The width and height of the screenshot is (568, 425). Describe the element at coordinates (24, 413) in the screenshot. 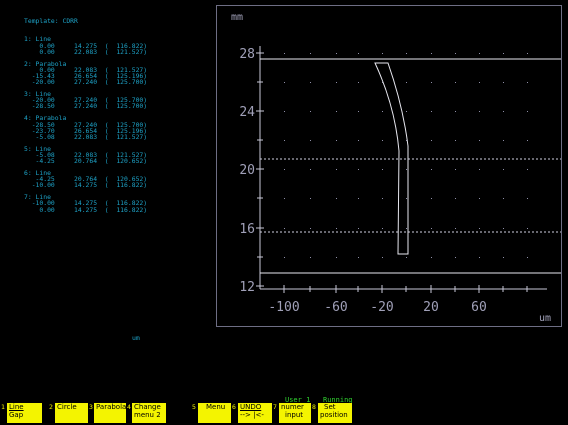

I see `fkey-line-gap: Line Gap` at that location.